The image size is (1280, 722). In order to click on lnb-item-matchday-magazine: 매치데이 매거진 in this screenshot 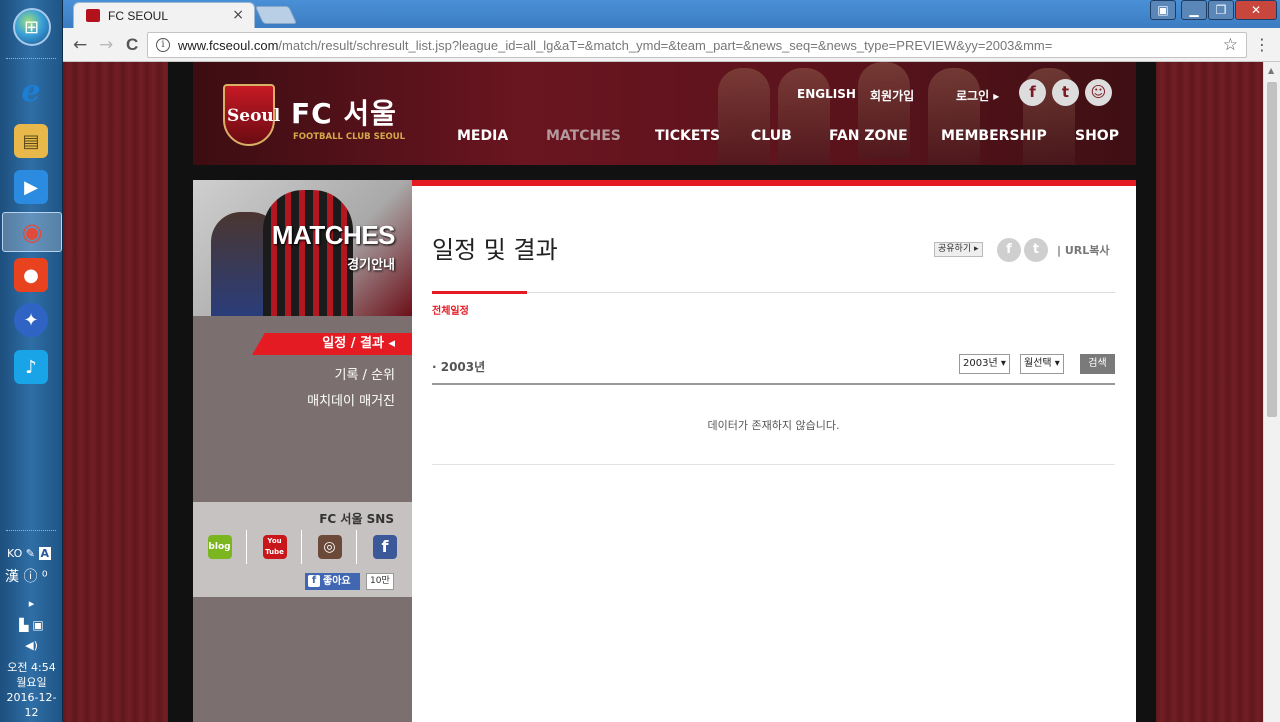, I will do `click(351, 399)`.